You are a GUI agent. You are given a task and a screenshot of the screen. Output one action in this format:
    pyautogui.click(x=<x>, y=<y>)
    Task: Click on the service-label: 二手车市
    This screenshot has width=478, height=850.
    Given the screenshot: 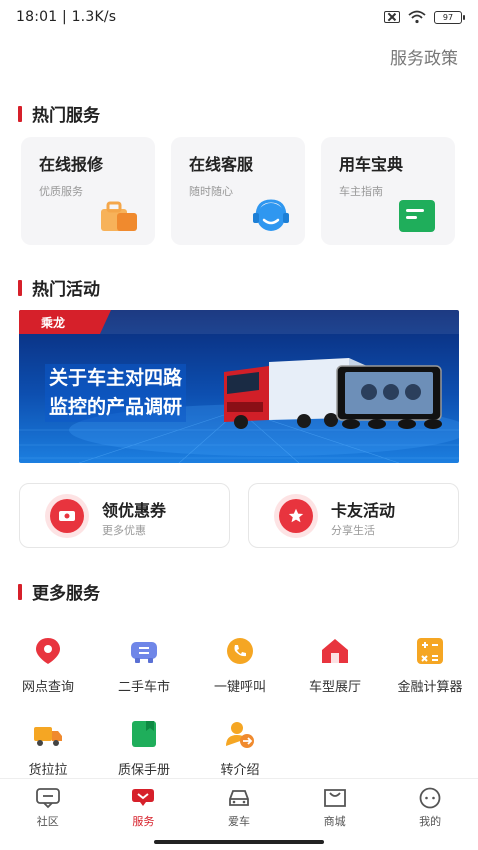 What is the action you would take?
    pyautogui.click(x=143, y=687)
    